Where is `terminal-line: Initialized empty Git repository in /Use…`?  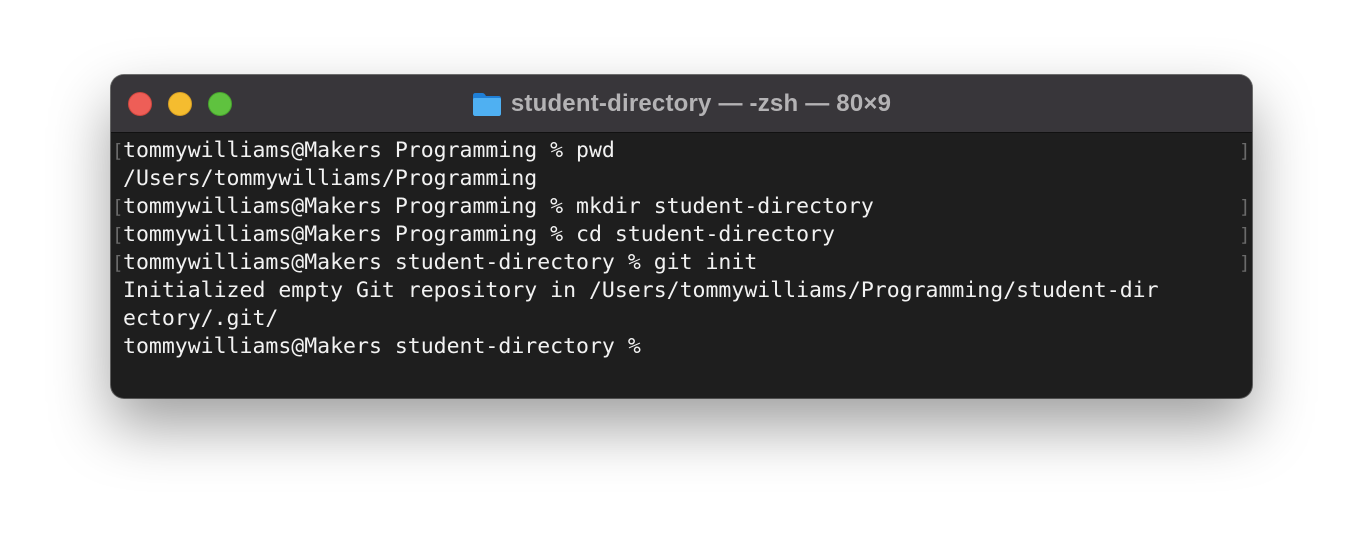 terminal-line: Initialized empty Git repository in /Use… is located at coordinates (681, 291).